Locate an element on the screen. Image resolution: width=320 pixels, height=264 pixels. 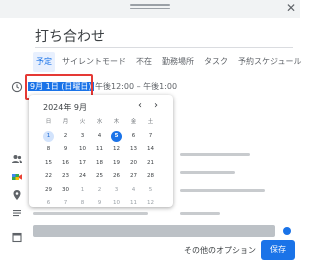
calendar-day: 24 is located at coordinates (82, 177).